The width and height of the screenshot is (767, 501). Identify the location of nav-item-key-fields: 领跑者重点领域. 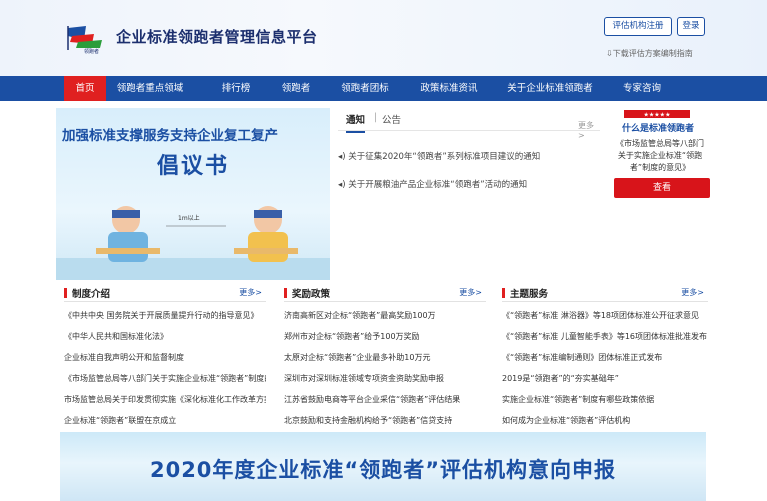
(150, 88).